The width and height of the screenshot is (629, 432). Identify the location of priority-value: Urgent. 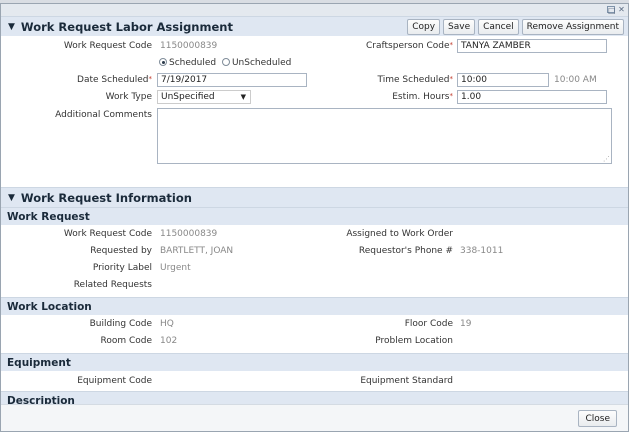
(175, 268).